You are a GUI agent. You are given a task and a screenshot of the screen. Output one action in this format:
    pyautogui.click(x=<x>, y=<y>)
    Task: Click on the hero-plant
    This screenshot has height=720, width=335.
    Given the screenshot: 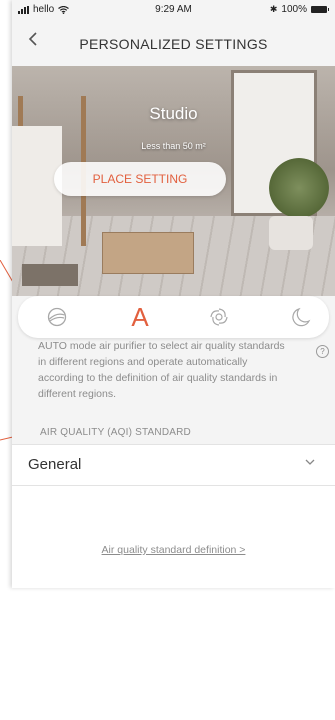 What is the action you would take?
    pyautogui.click(x=299, y=188)
    